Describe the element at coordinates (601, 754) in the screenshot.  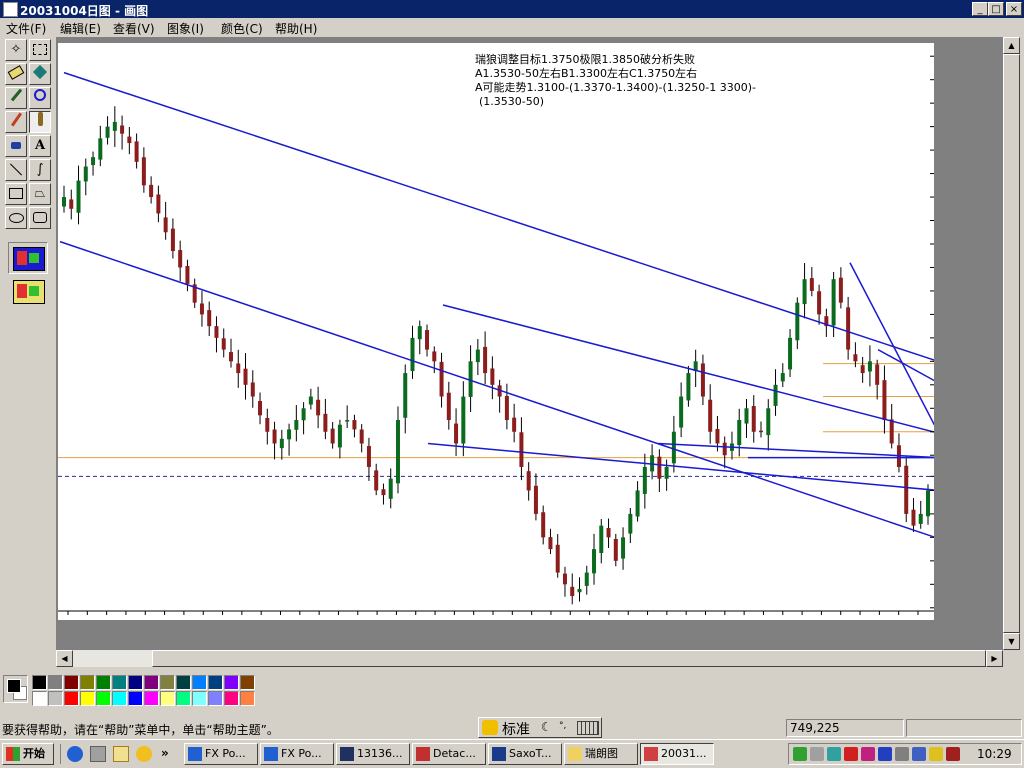
I see `task-ruilang-folder: 瑞朗图` at that location.